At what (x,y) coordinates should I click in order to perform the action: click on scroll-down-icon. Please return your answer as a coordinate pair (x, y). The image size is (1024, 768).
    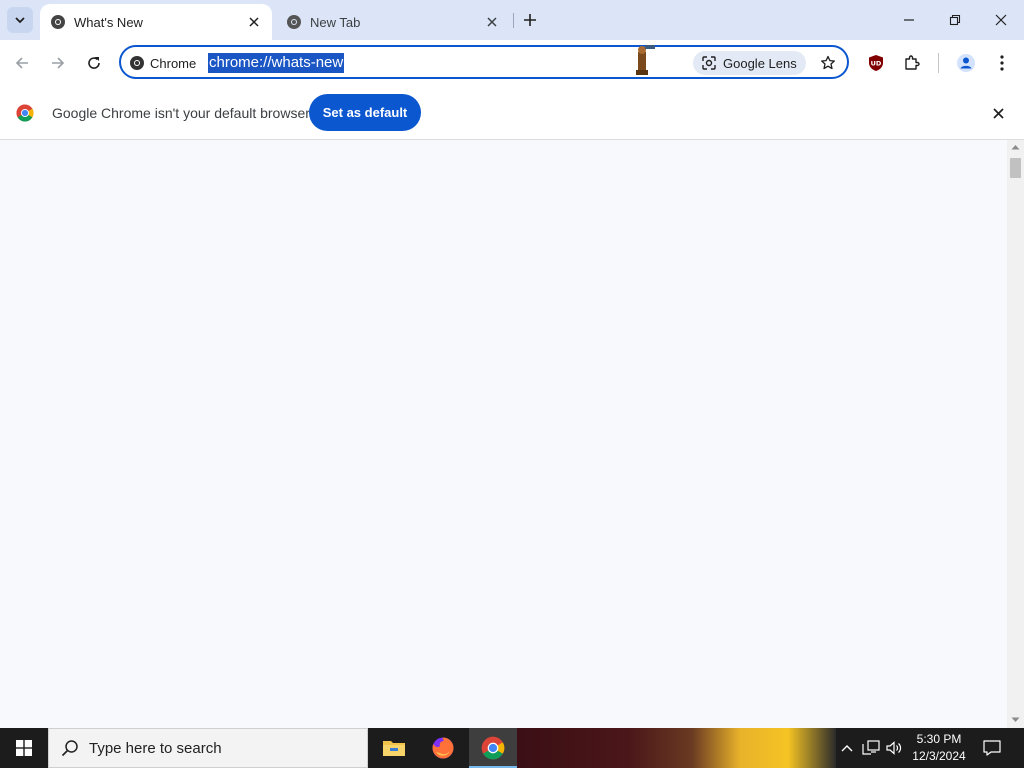
    Looking at the image, I should click on (1015, 720).